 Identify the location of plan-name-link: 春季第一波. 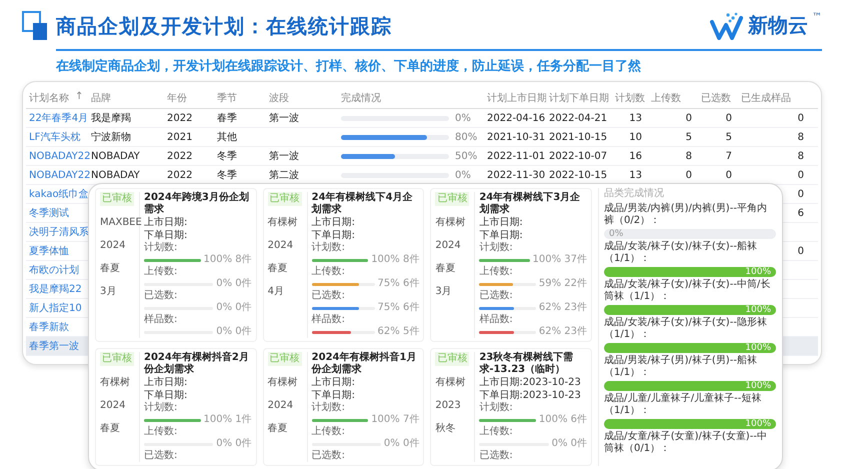
(57, 346).